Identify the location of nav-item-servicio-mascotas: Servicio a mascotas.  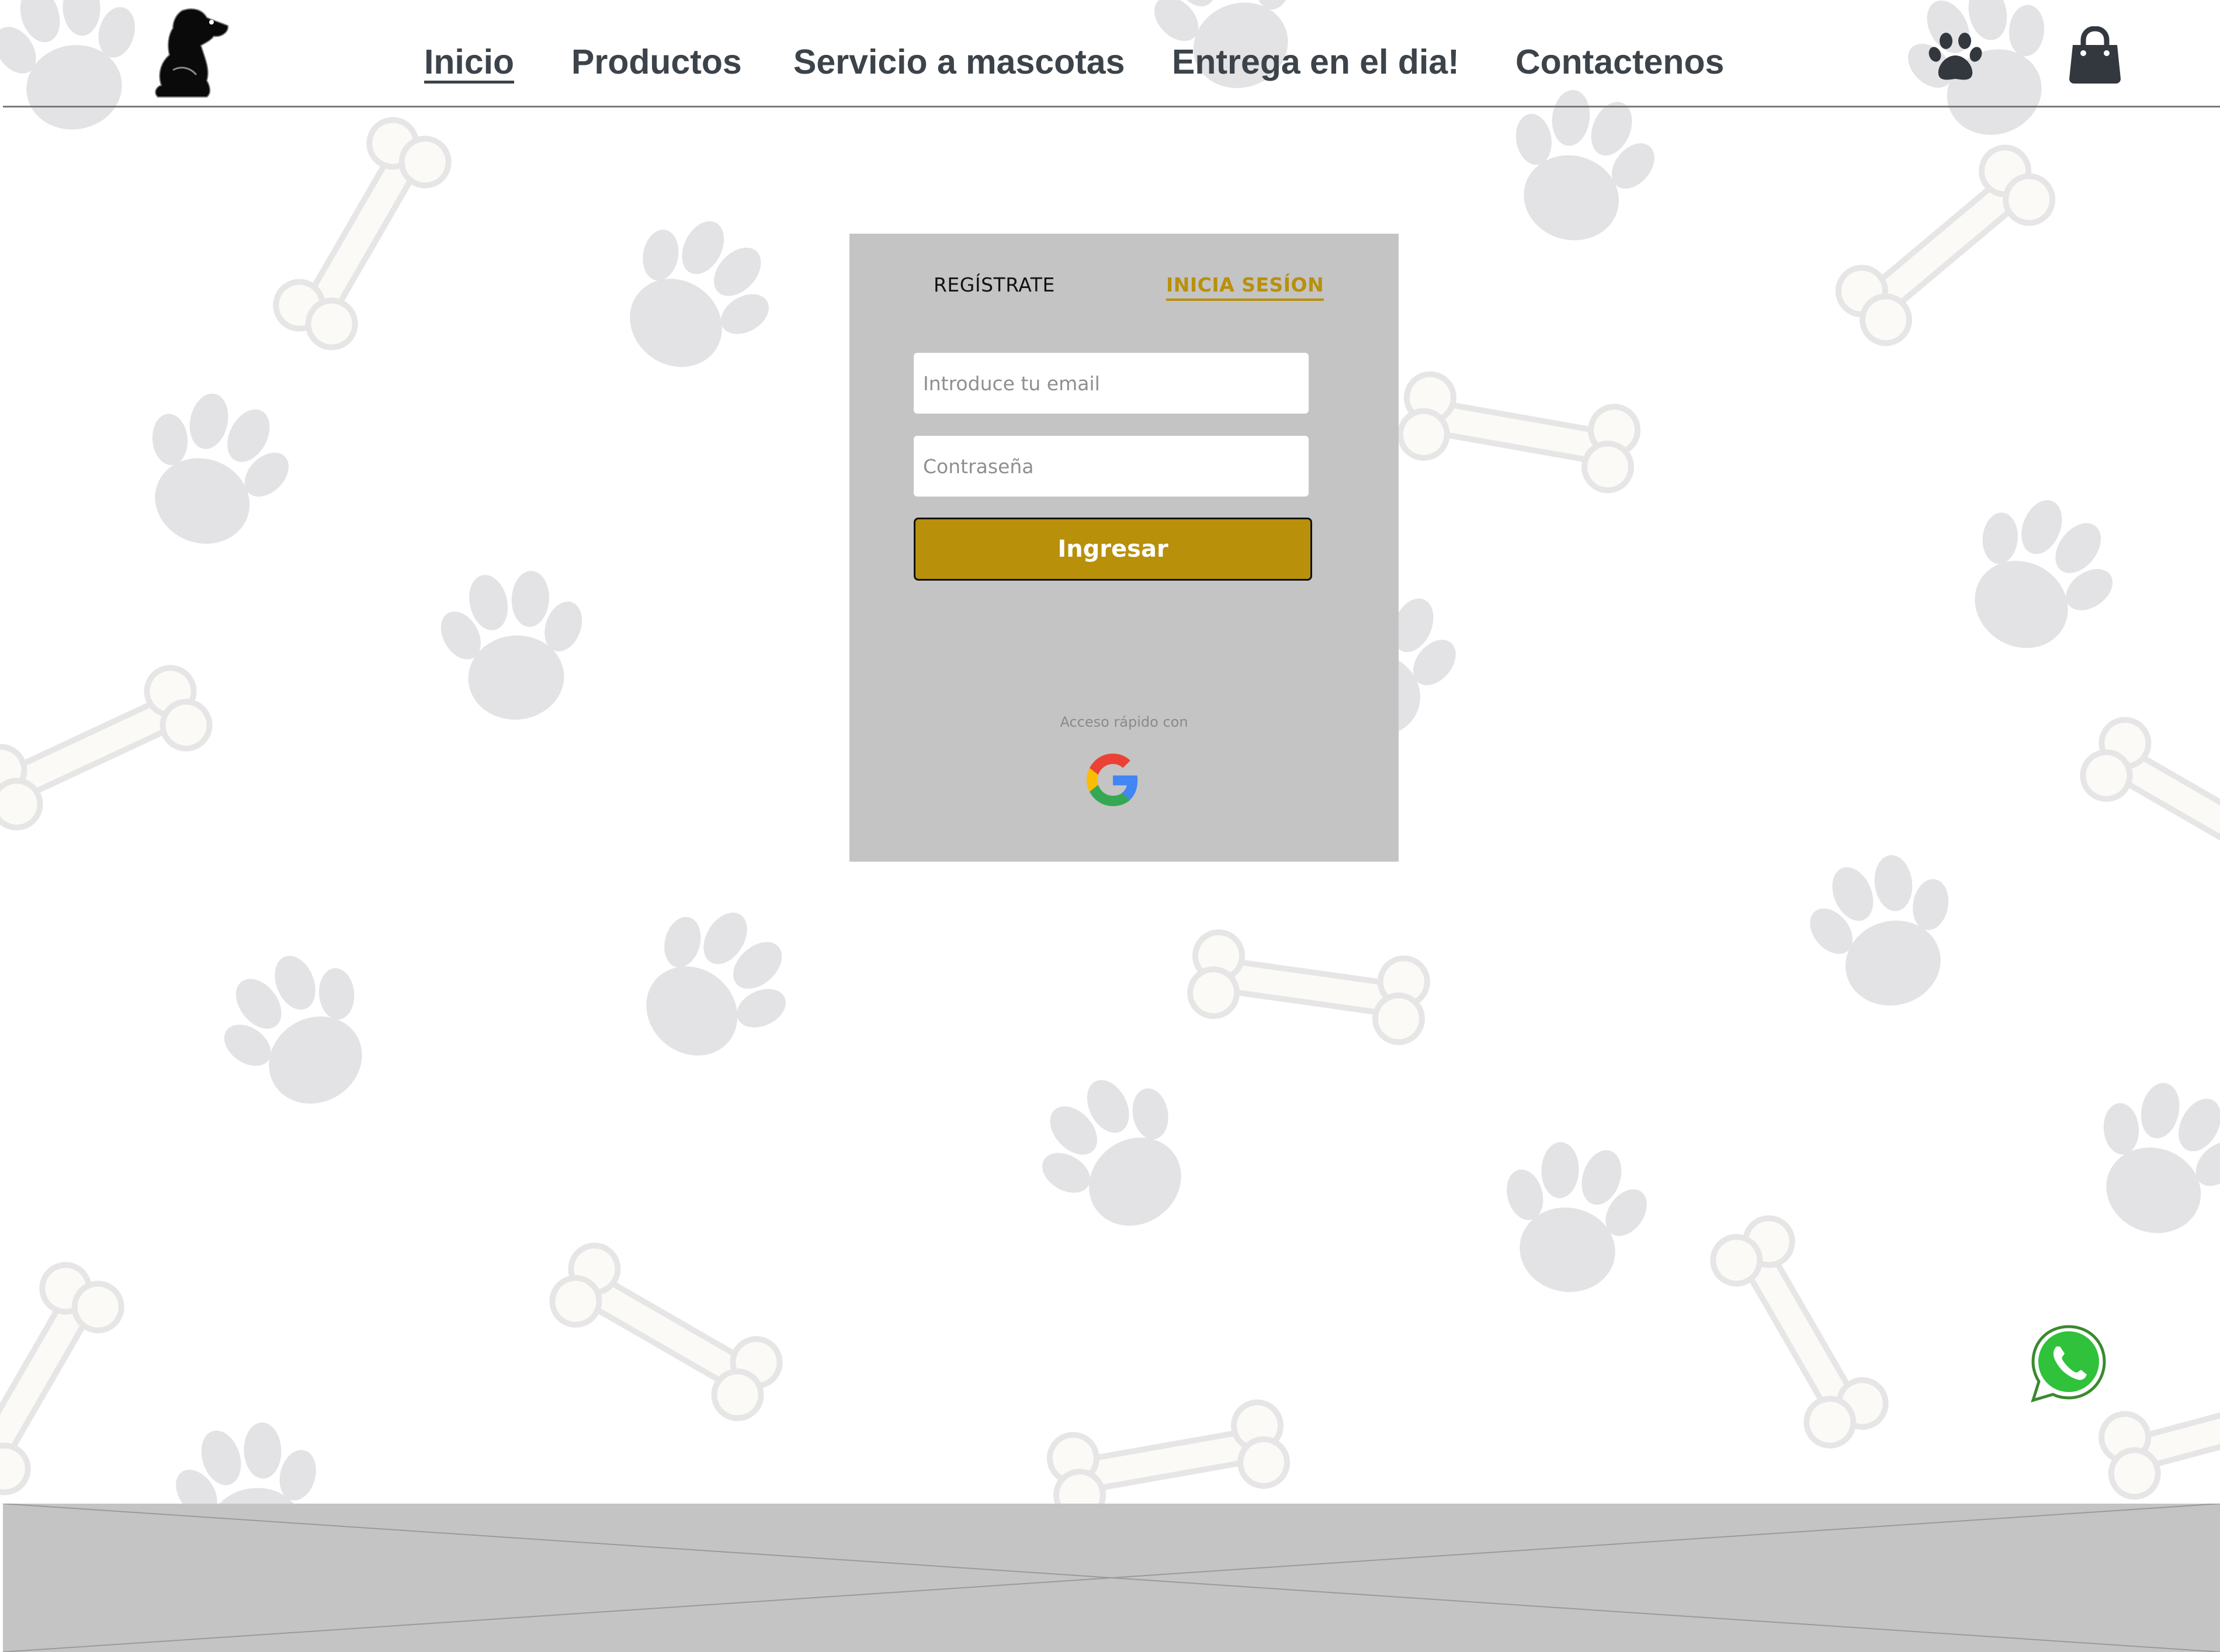
(959, 62).